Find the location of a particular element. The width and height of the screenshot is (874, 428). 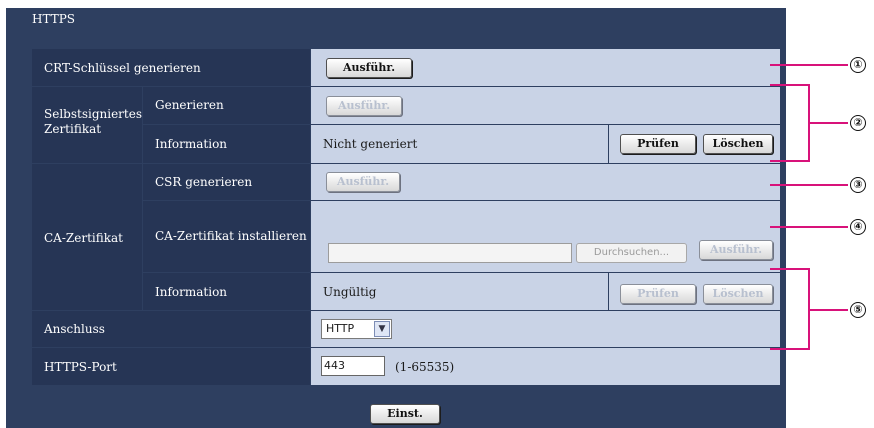

csr-label-cell: CSR generieren is located at coordinates (226, 182).